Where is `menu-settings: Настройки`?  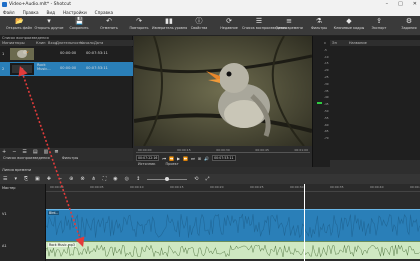
menu-settings: Настройки is located at coordinates (75, 12).